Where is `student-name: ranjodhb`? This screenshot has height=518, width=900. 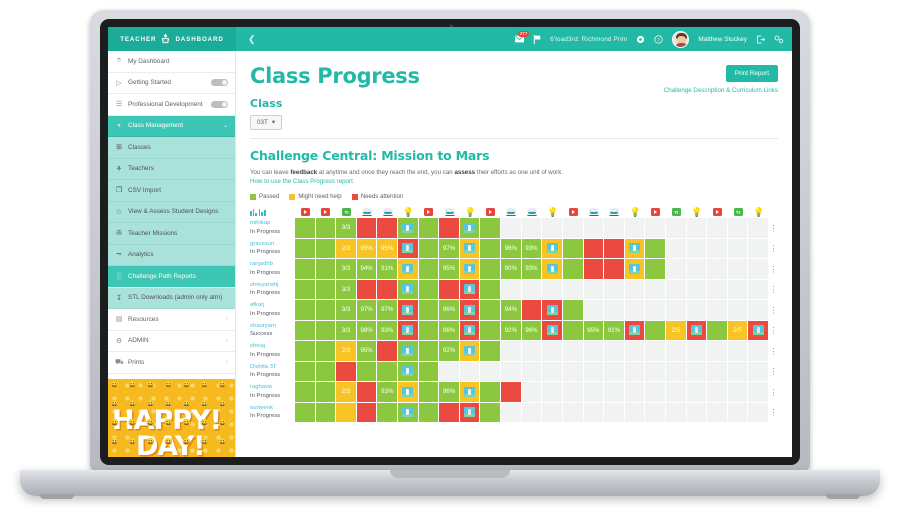 student-name: ranjodhb is located at coordinates (272, 265).